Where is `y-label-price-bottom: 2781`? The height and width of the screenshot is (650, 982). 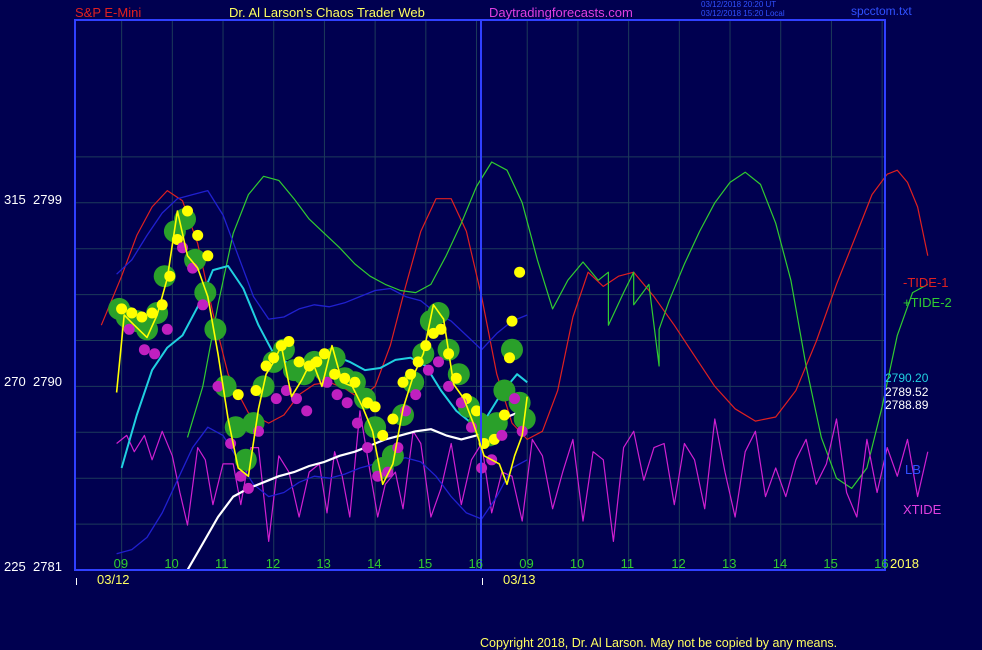
y-label-price-bottom: 2781 is located at coordinates (47, 566).